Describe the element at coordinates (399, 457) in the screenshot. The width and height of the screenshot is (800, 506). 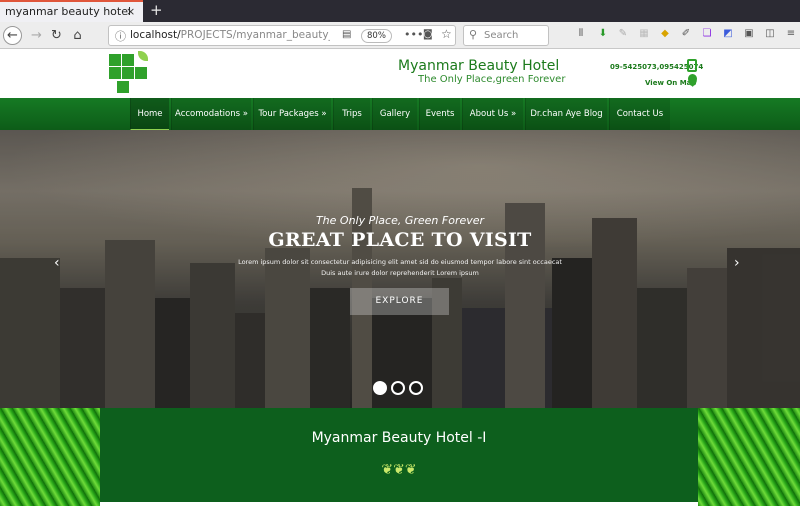
I see `welcome-panel` at that location.